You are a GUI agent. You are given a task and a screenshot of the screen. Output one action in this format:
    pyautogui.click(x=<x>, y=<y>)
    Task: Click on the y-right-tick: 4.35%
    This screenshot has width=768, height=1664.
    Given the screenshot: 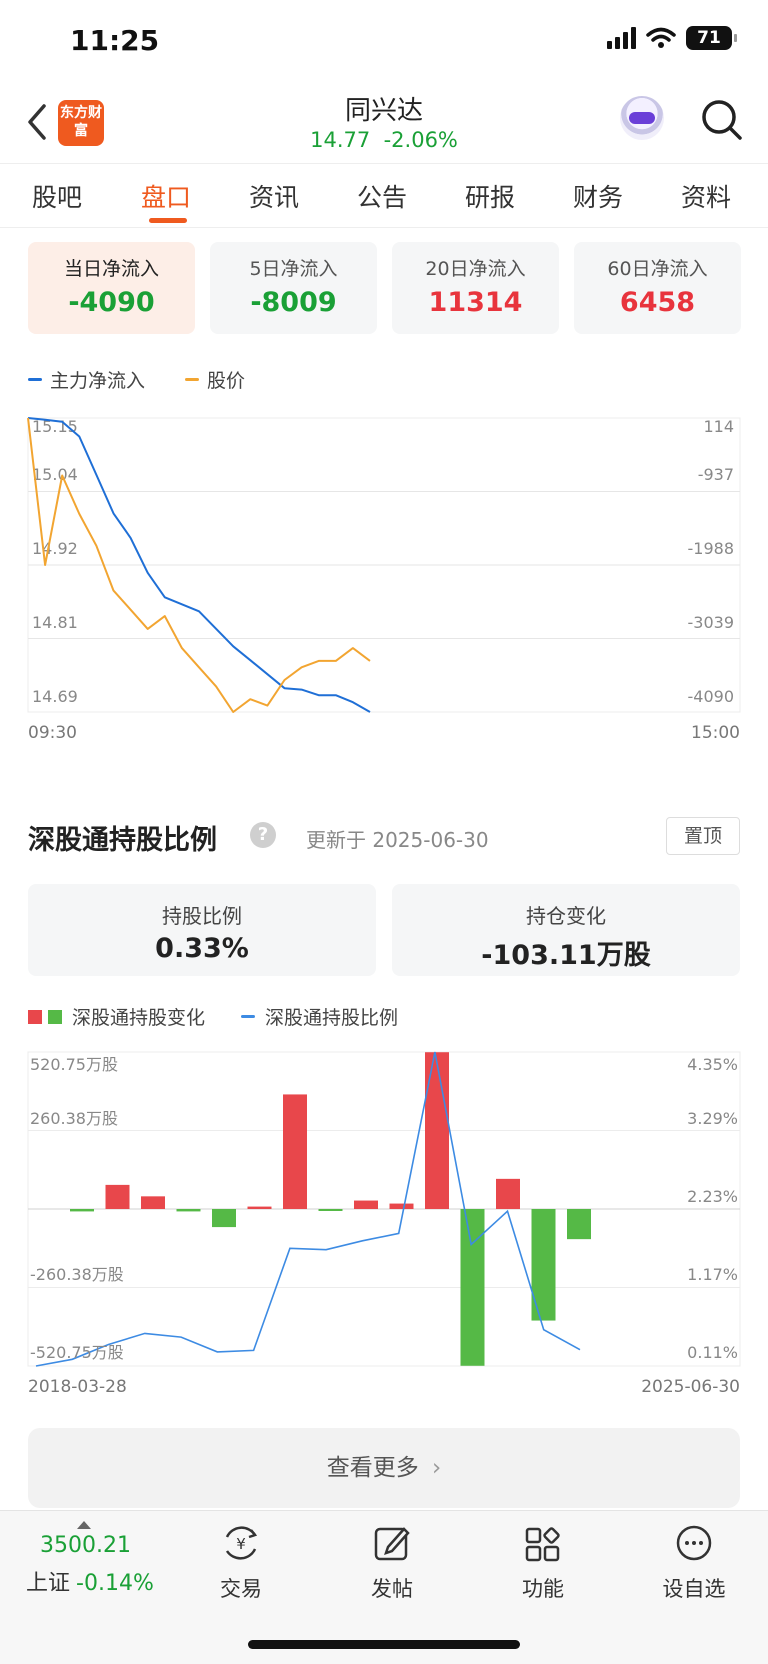 What is the action you would take?
    pyautogui.click(x=712, y=1064)
    